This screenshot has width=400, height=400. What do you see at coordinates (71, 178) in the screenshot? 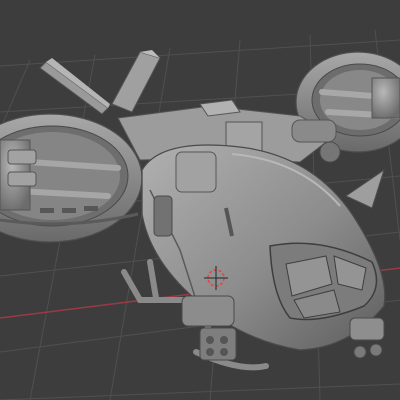
I see `left-rotor-ring` at bounding box center [71, 178].